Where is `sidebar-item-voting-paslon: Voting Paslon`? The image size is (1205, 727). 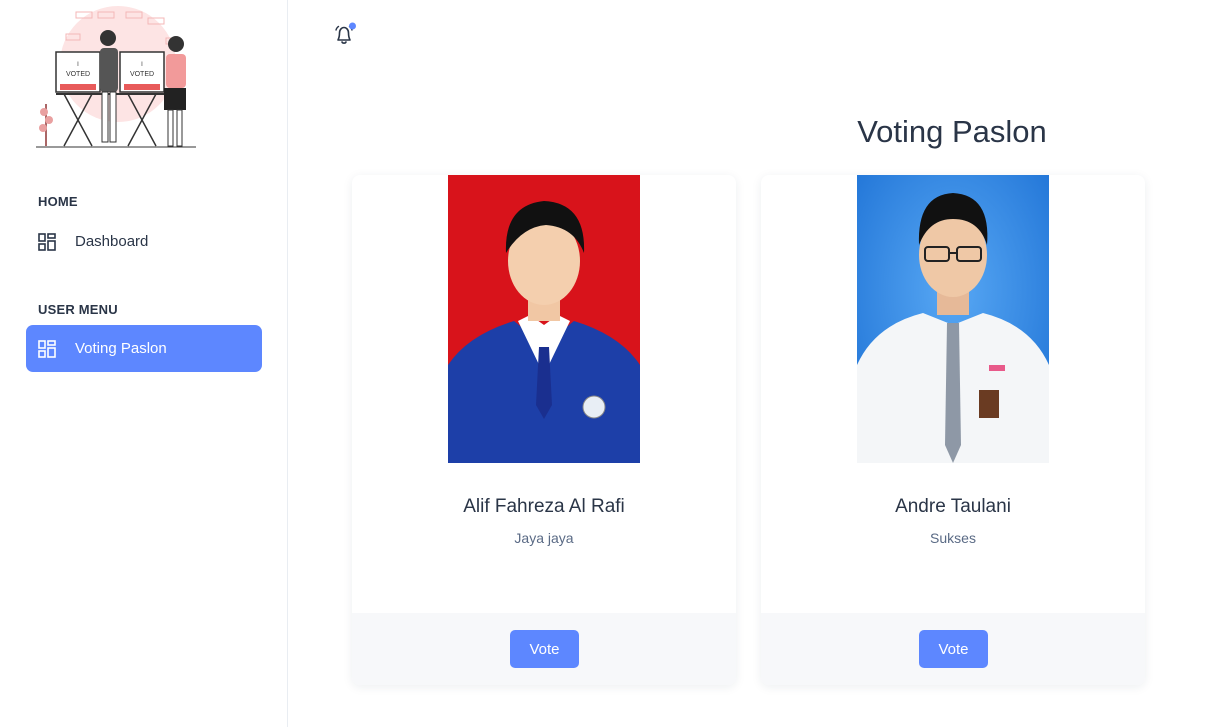 sidebar-item-voting-paslon: Voting Paslon is located at coordinates (144, 348).